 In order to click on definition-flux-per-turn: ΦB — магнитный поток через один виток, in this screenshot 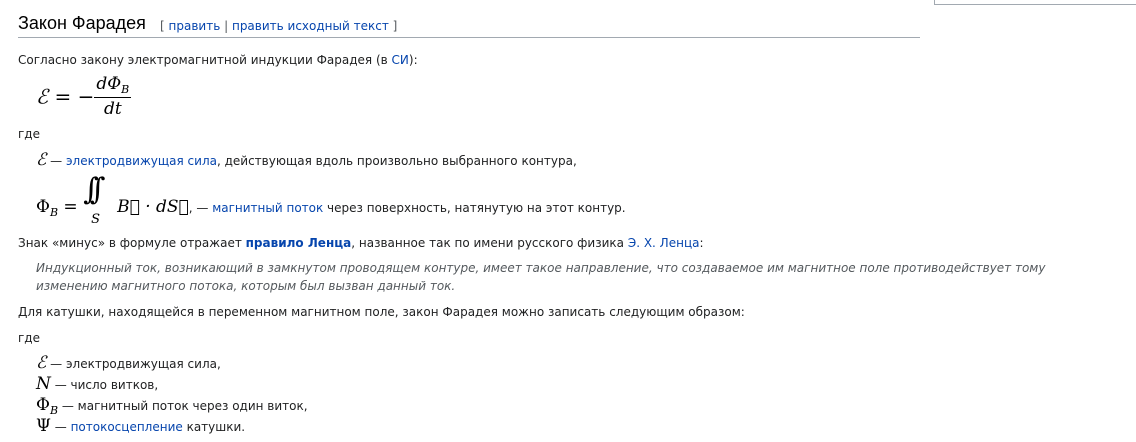, I will do `click(172, 406)`.